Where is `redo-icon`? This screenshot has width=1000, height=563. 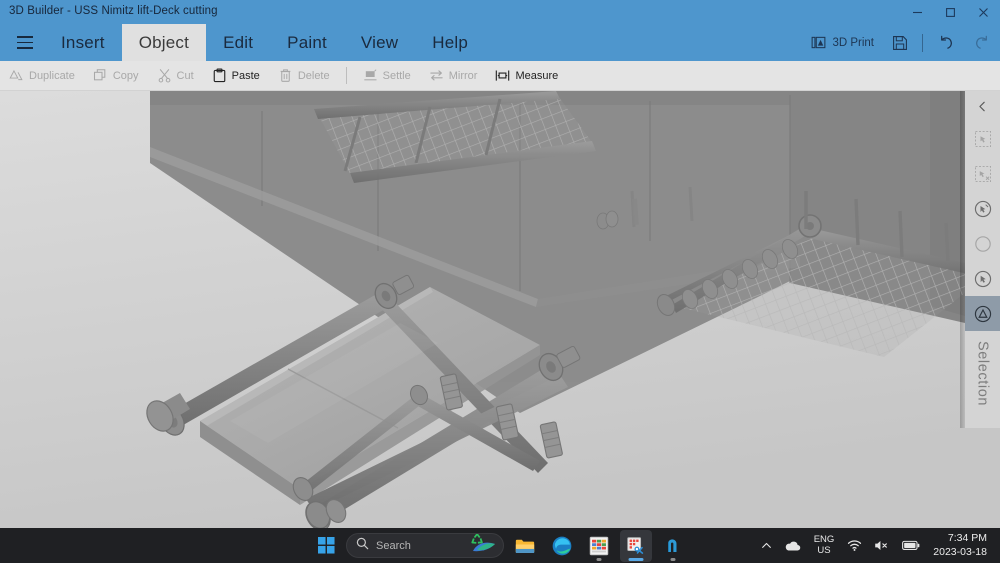 redo-icon is located at coordinates (982, 43).